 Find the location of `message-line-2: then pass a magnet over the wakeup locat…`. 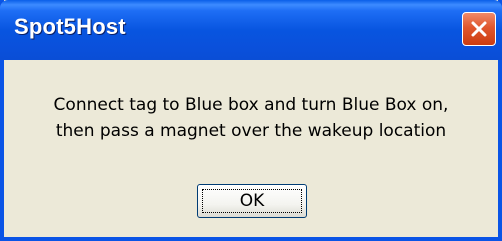

message-line-2: then pass a magnet over the wakeup locat… is located at coordinates (251, 131).